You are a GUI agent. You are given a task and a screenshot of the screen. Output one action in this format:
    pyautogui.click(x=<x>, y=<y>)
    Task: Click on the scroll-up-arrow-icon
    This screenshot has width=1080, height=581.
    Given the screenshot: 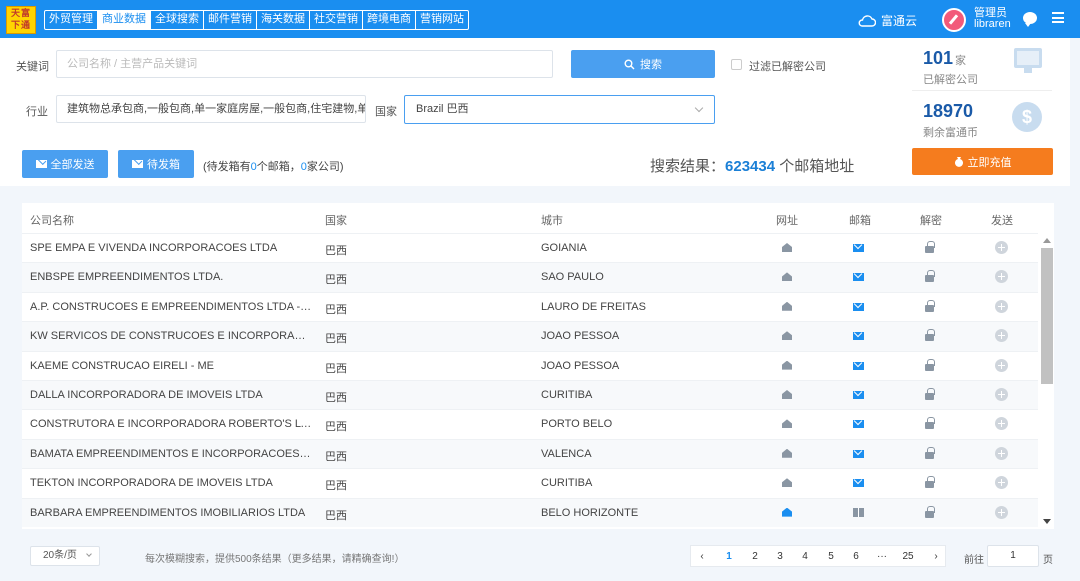 What is the action you would take?
    pyautogui.click(x=1047, y=240)
    